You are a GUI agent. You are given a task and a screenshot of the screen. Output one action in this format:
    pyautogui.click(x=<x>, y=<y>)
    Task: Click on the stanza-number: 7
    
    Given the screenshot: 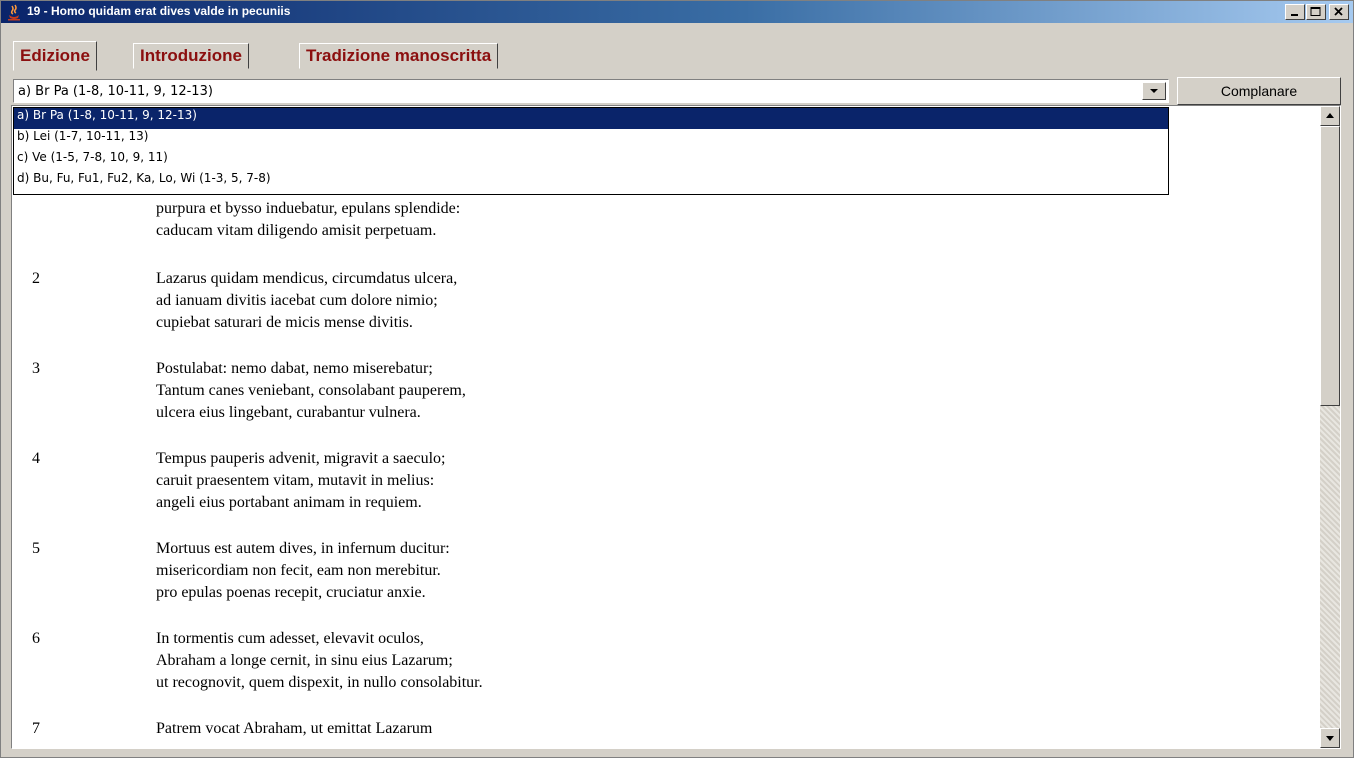 What is the action you would take?
    pyautogui.click(x=36, y=728)
    